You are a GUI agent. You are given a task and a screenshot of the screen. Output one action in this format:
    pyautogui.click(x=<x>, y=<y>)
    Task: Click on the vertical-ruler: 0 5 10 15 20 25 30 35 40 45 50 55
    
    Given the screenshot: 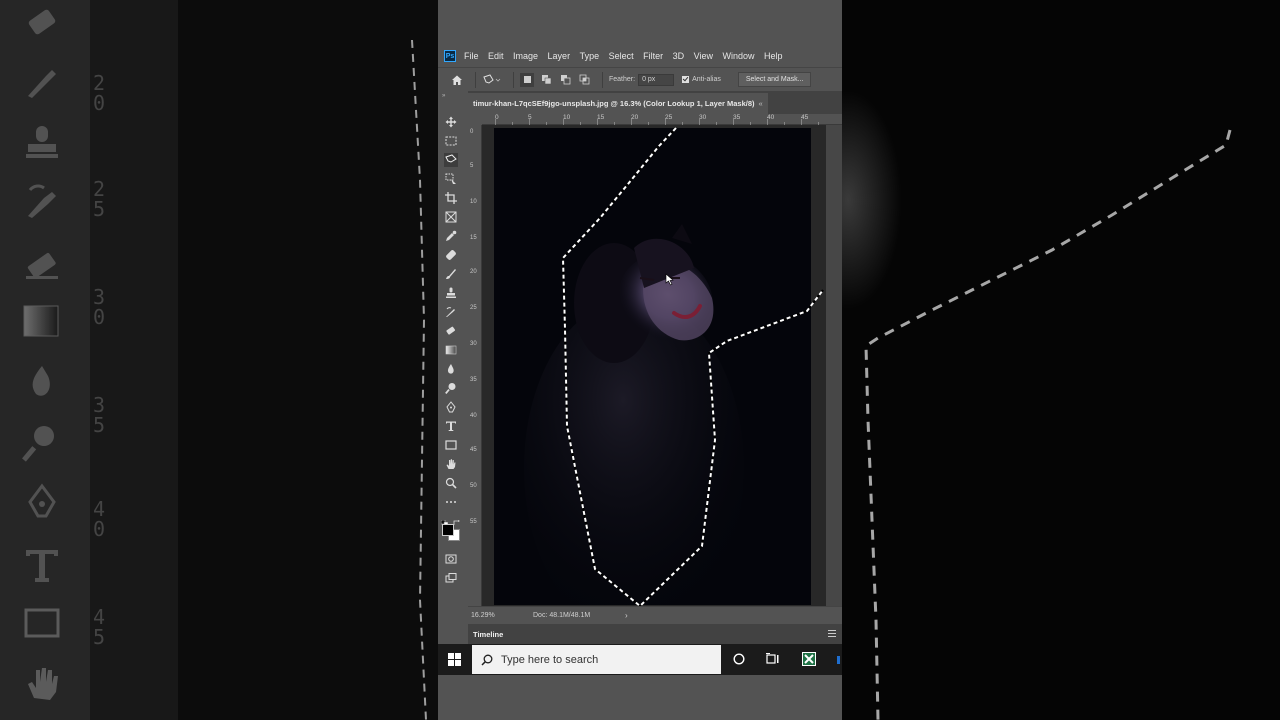 What is the action you would take?
    pyautogui.click(x=475, y=365)
    